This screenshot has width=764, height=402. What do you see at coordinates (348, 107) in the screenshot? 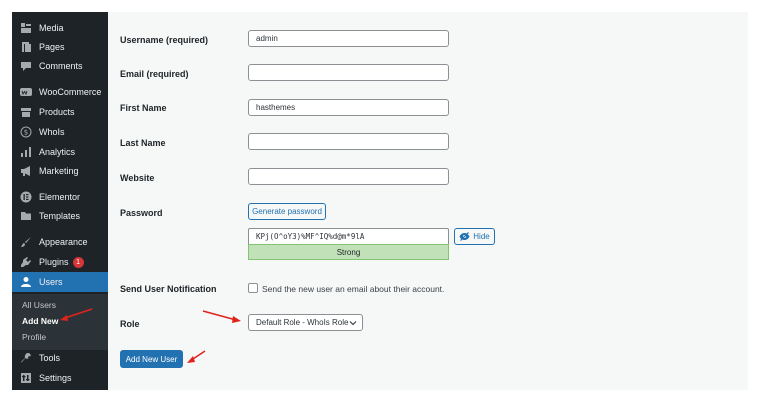
I see `first-name-field: hasthemes` at bounding box center [348, 107].